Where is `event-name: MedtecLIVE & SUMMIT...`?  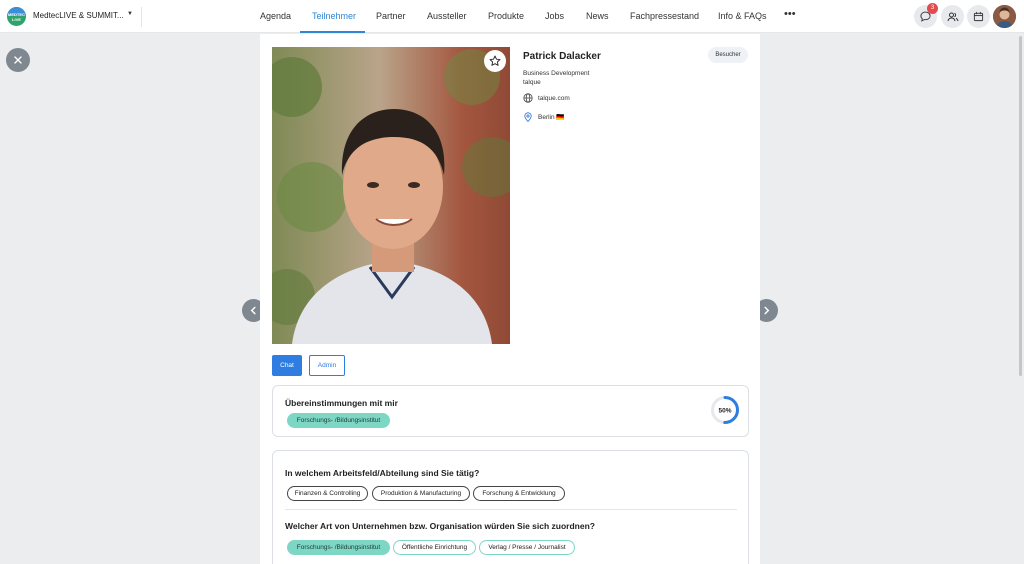
event-name: MedtecLIVE & SUMMIT... is located at coordinates (78, 15).